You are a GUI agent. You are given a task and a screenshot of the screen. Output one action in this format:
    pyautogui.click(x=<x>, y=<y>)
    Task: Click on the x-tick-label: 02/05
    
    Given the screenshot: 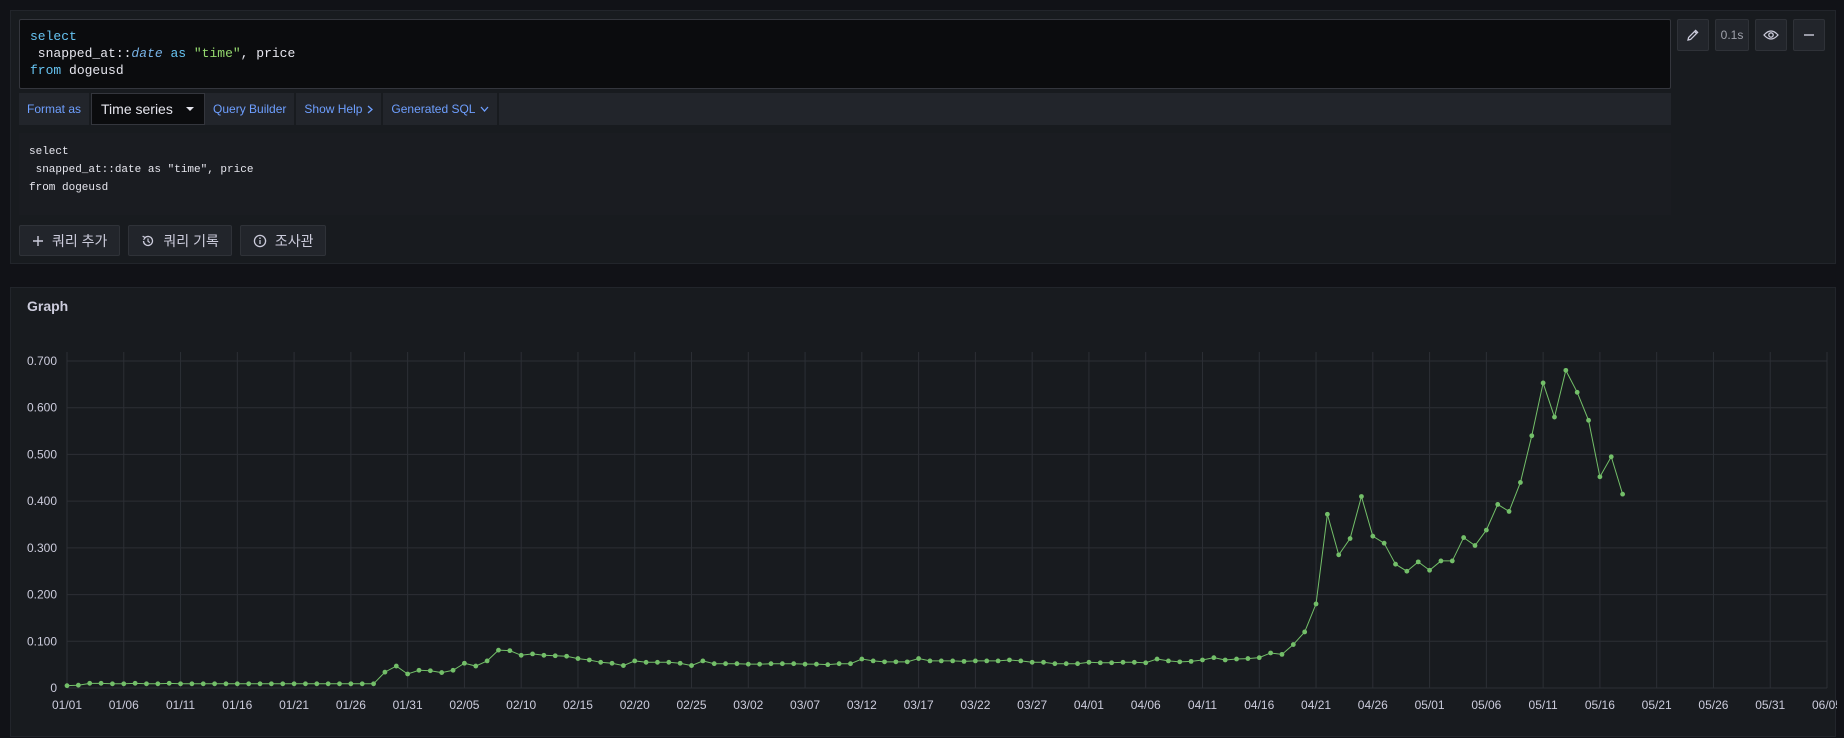 What is the action you would take?
    pyautogui.click(x=464, y=705)
    